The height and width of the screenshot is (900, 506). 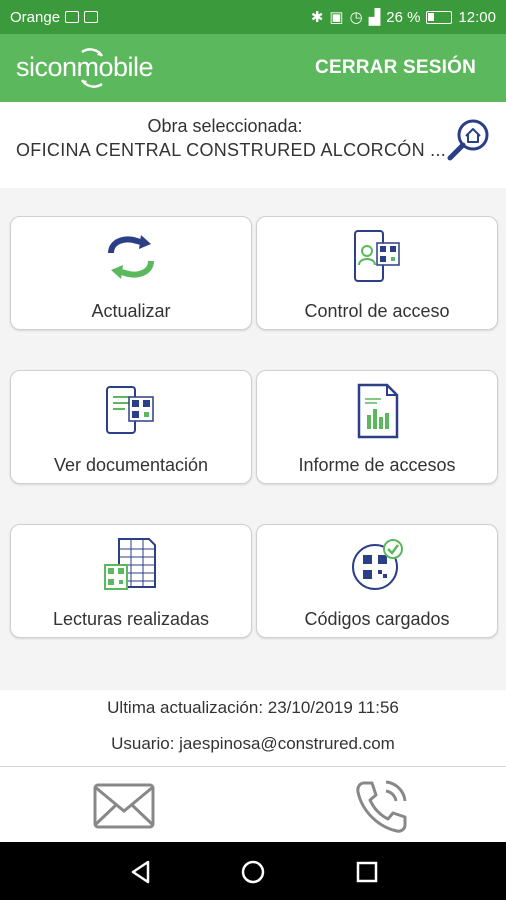 I want to click on tile-actualizar: Actualizar, so click(x=131, y=273).